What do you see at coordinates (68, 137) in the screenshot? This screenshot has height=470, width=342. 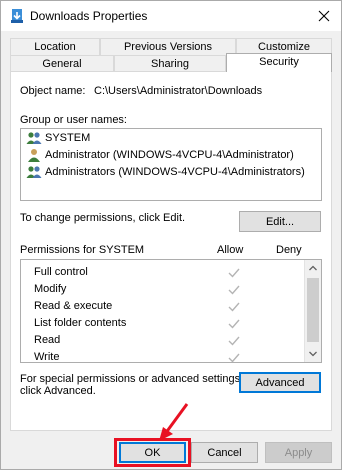 I see `group-name: SYSTEM` at bounding box center [68, 137].